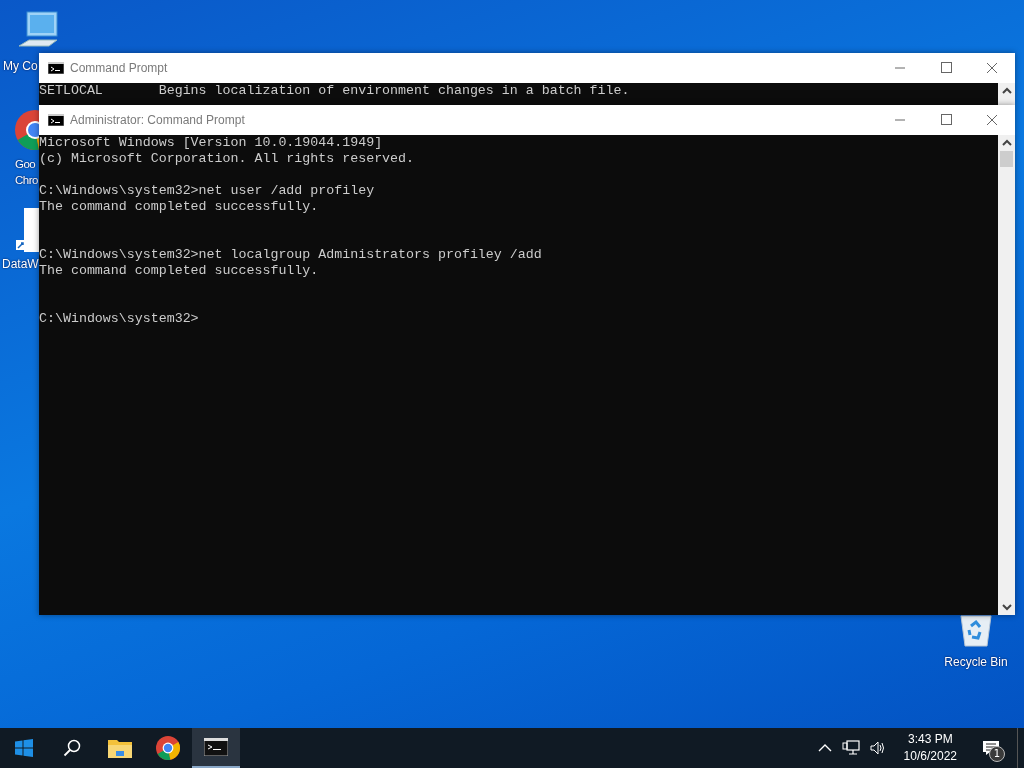 The image size is (1024, 768). Describe the element at coordinates (72, 748) in the screenshot. I see `search-icon` at that location.